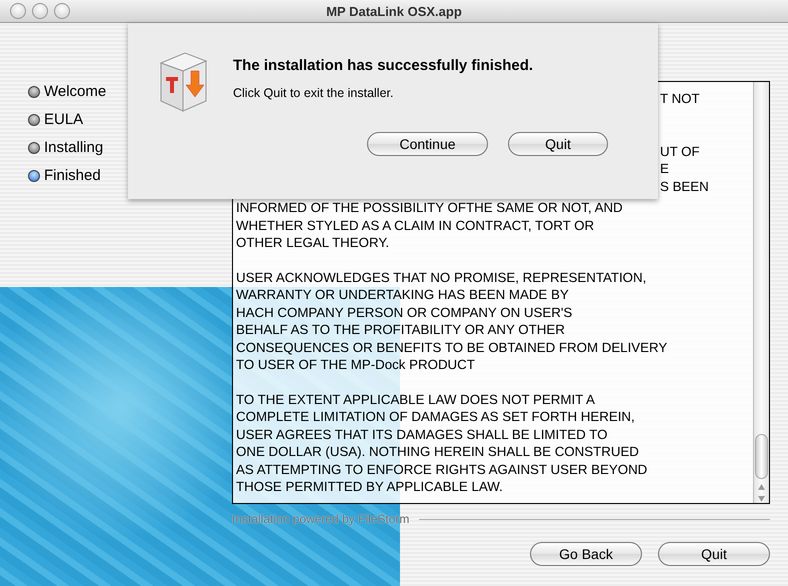  Describe the element at coordinates (761, 499) in the screenshot. I see `scroll-down-icon` at that location.